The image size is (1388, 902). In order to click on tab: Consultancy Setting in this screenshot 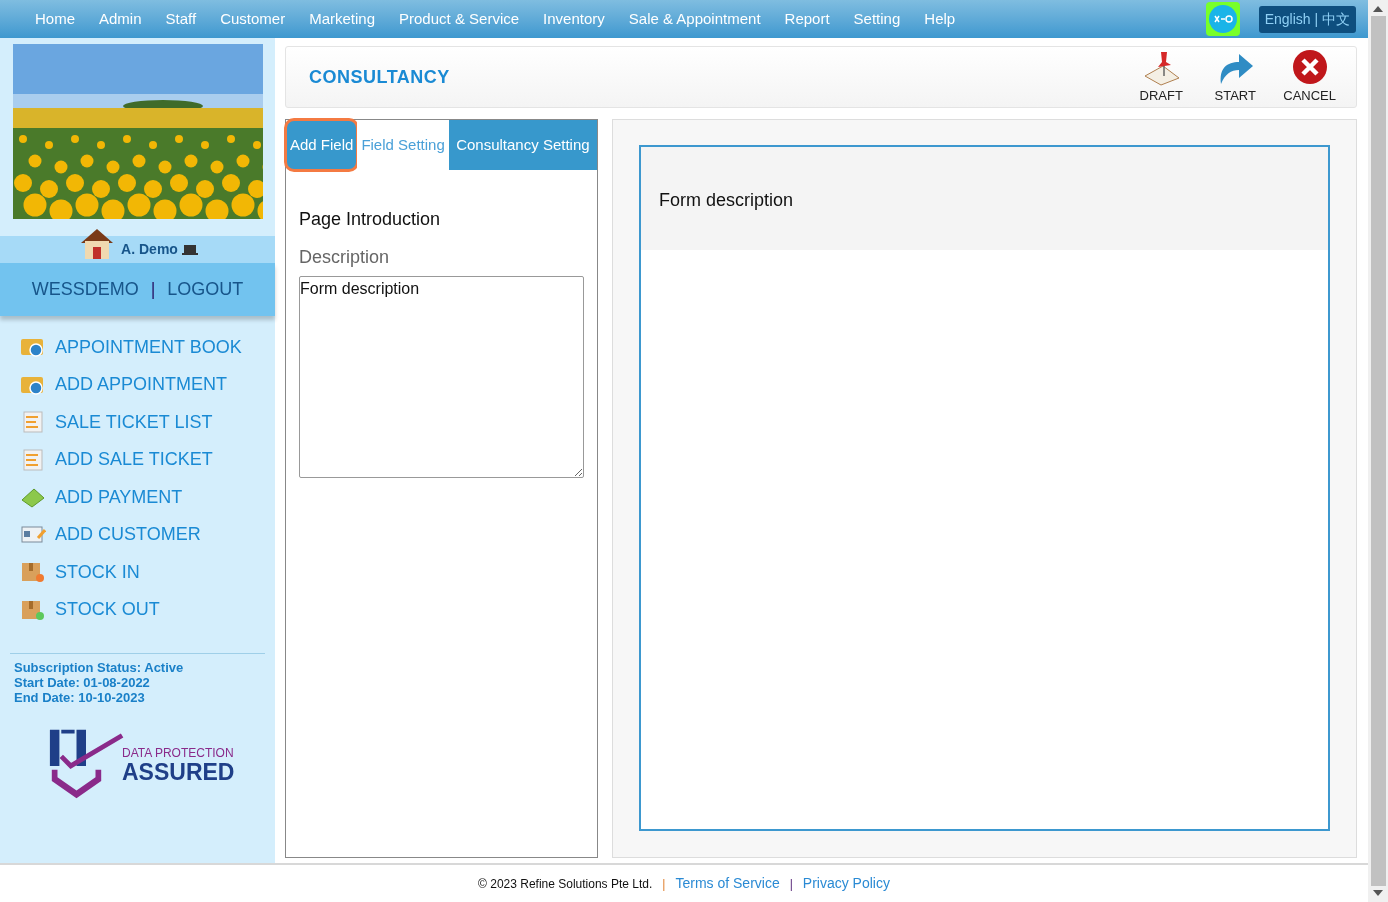, I will do `click(522, 145)`.